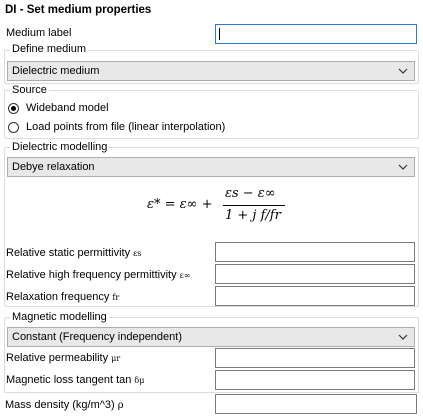 The image size is (423, 419). I want to click on relative-static-permittivity-input, so click(315, 252).